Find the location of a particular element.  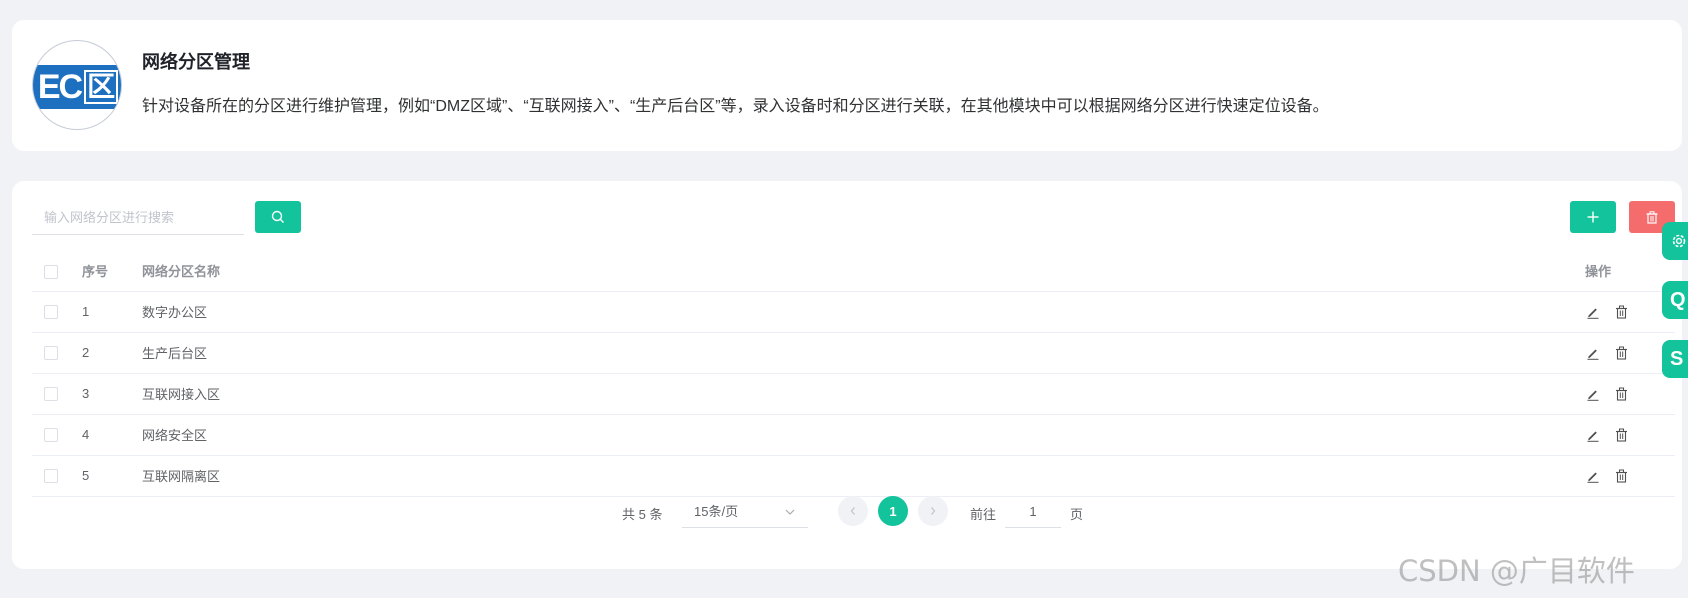

page-title: 网络分区管理 is located at coordinates (196, 62).